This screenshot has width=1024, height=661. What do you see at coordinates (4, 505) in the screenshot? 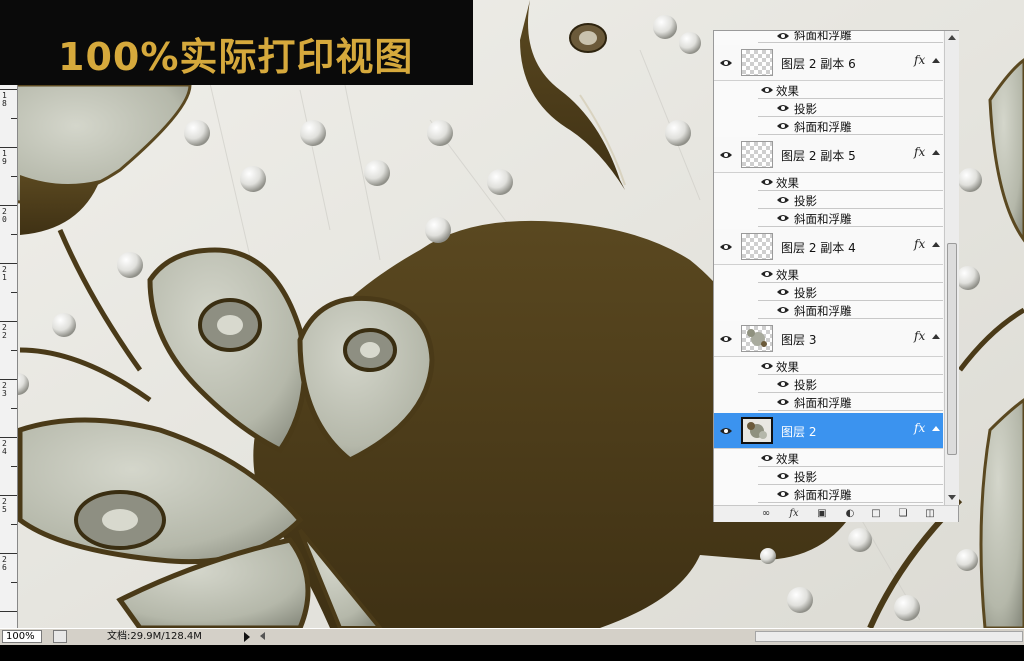
I see `ruler-label: 25` at bounding box center [4, 505].